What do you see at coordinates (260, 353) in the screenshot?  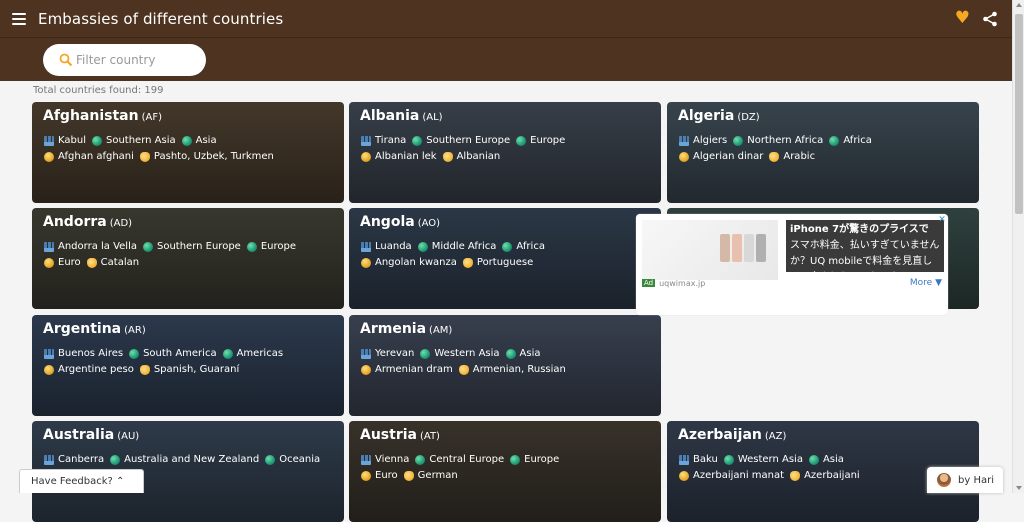 I see `continent: Americas` at bounding box center [260, 353].